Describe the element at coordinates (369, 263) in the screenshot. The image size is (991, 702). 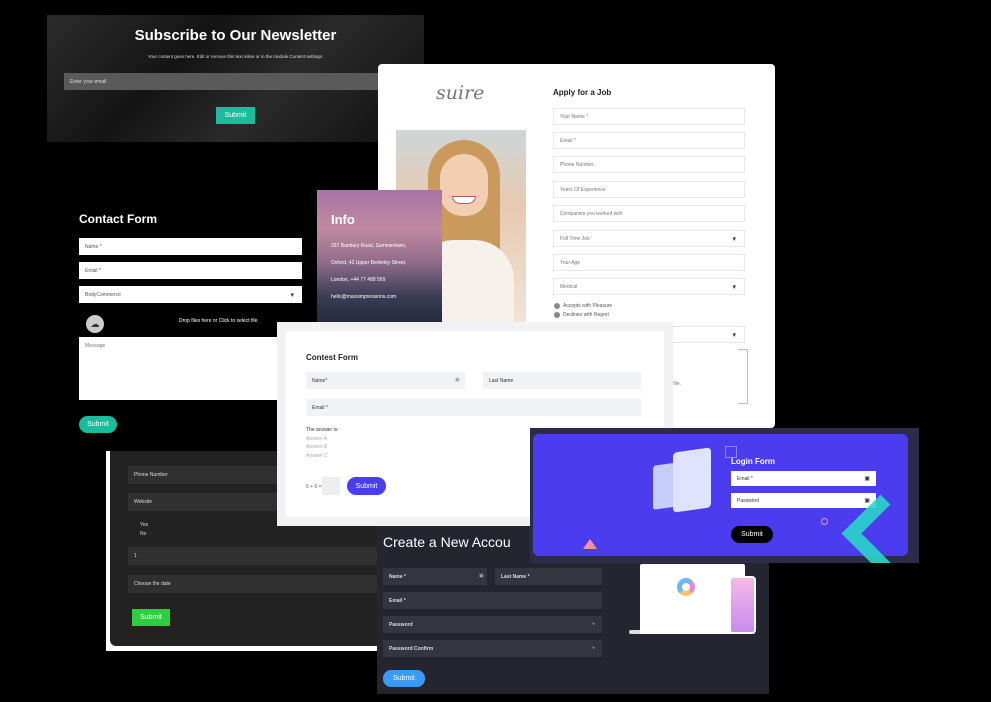
I see `info-line: Oxford, 42 Upper Berkeley Street,` at that location.